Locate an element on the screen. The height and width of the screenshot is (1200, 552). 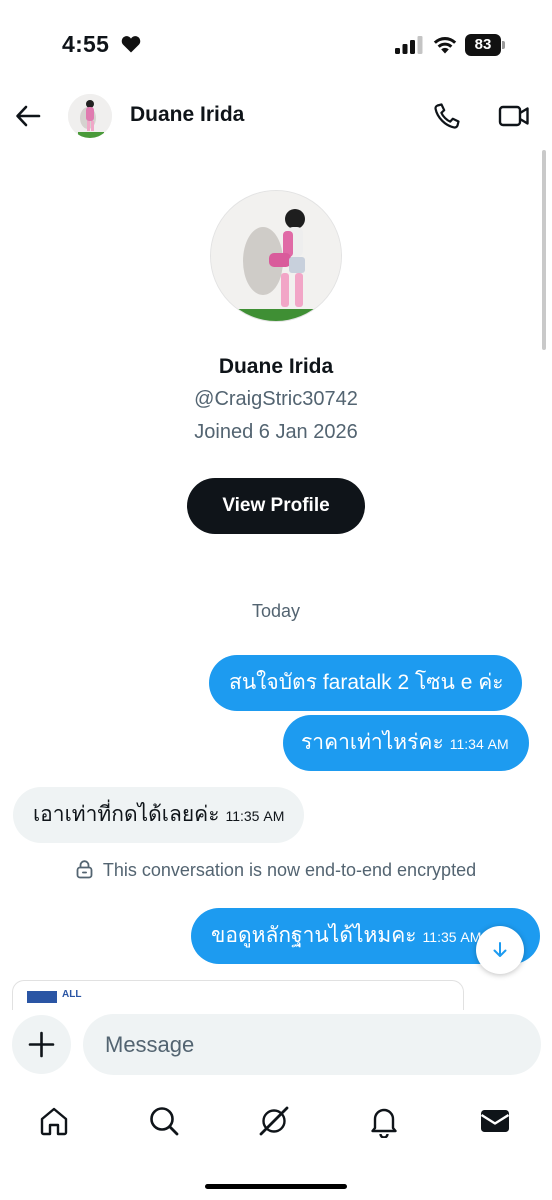
image-message-preview: ALL is located at coordinates (238, 995).